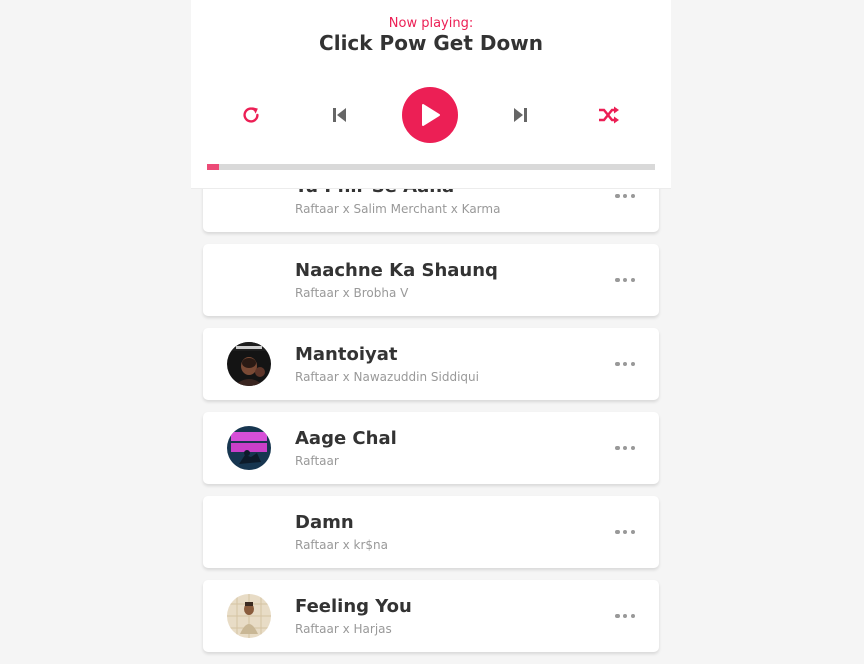  What do you see at coordinates (431, 616) in the screenshot?
I see `song-item: Feeling You Raftaar x Harjas` at bounding box center [431, 616].